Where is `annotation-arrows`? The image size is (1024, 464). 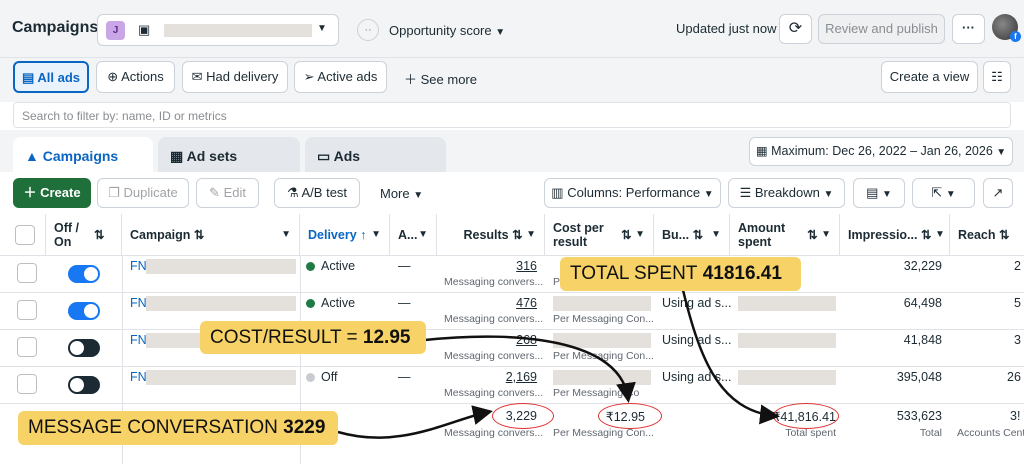
annotation-arrows is located at coordinates (558, 364).